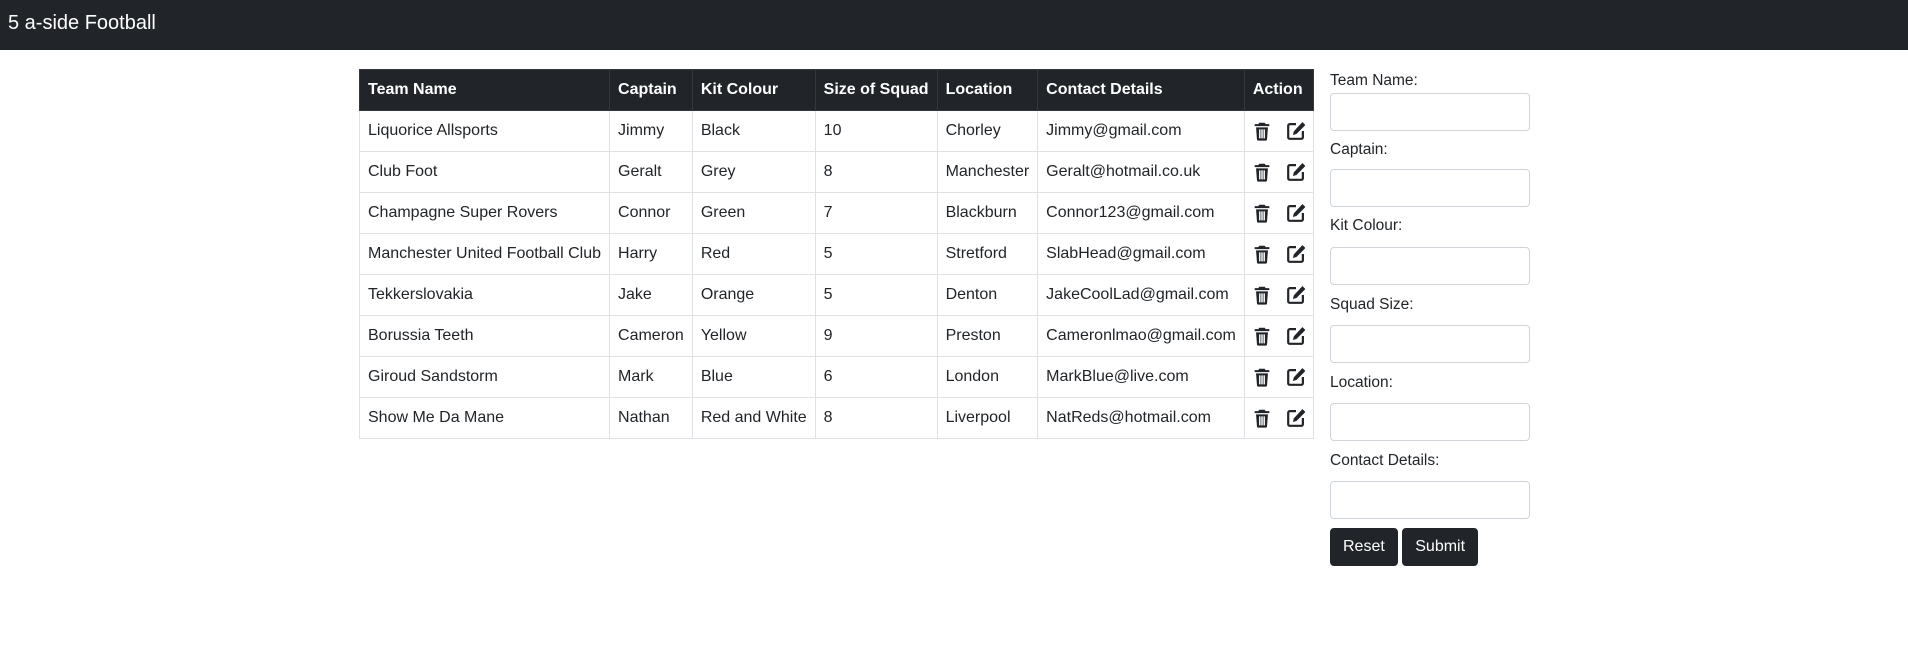 Image resolution: width=1908 pixels, height=668 pixels. What do you see at coordinates (876, 90) in the screenshot?
I see `header-size-of-squad: Size of Squad` at bounding box center [876, 90].